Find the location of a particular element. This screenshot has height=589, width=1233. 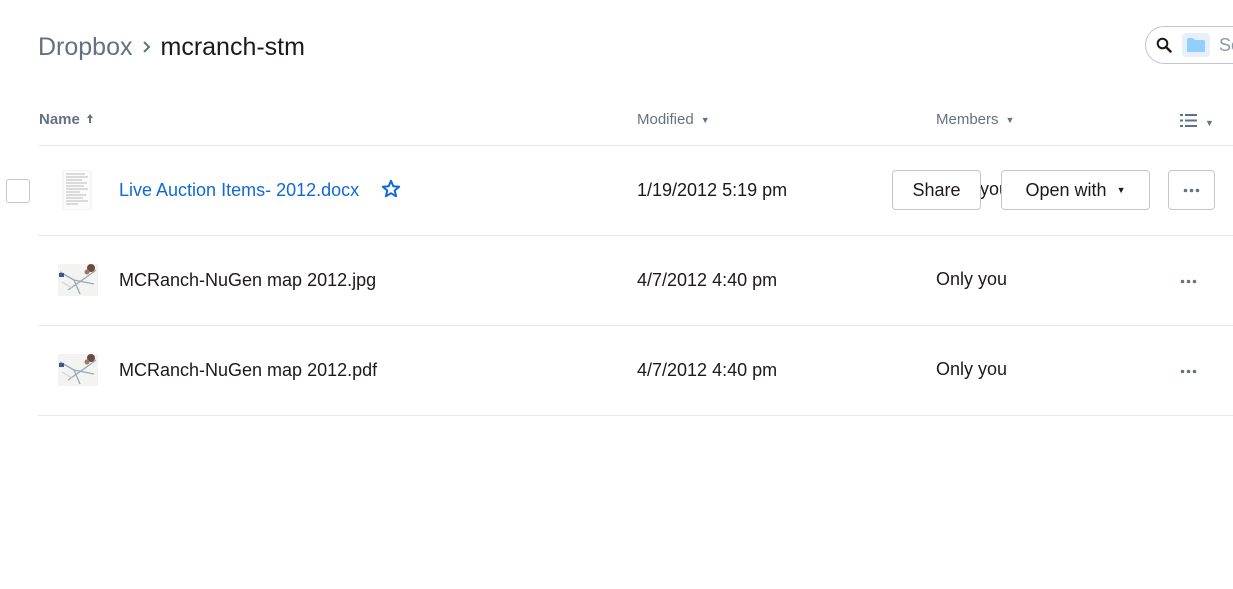

file-name-link: MCRanch-NuGen map 2012.pdf is located at coordinates (248, 370).